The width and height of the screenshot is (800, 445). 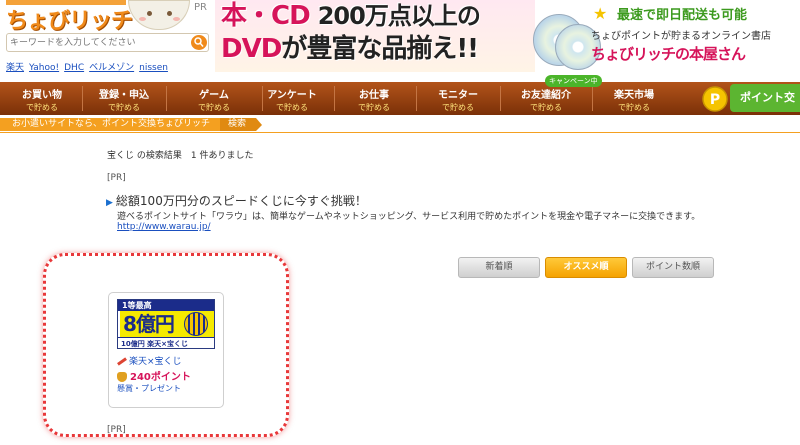 What do you see at coordinates (195, 156) in the screenshot?
I see `search-result-count: の検索結果 1 件ありました` at bounding box center [195, 156].